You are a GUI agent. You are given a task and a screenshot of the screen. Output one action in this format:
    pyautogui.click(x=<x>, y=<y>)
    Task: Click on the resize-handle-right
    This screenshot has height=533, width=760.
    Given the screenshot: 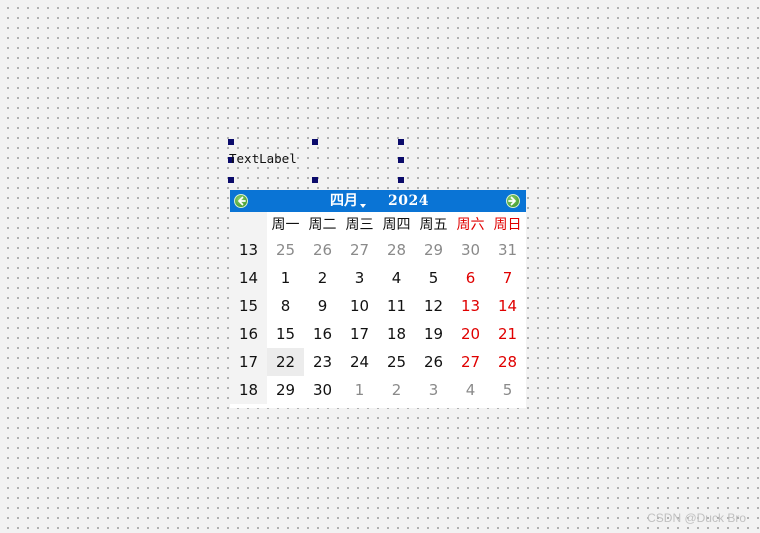 What is the action you would take?
    pyautogui.click(x=401, y=160)
    